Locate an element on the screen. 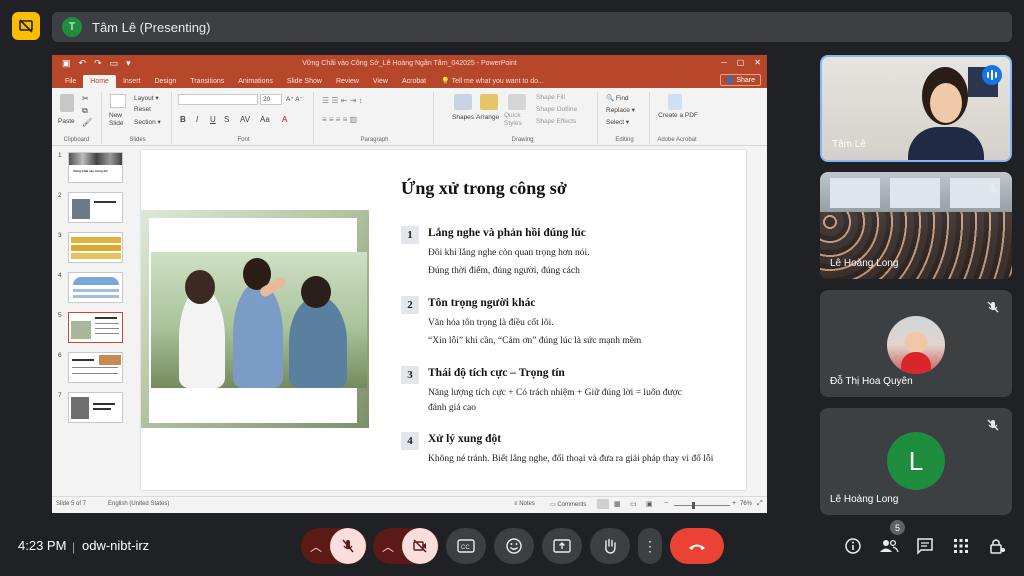 The height and width of the screenshot is (576, 1024). more-options-button: ⋮ is located at coordinates (650, 546).